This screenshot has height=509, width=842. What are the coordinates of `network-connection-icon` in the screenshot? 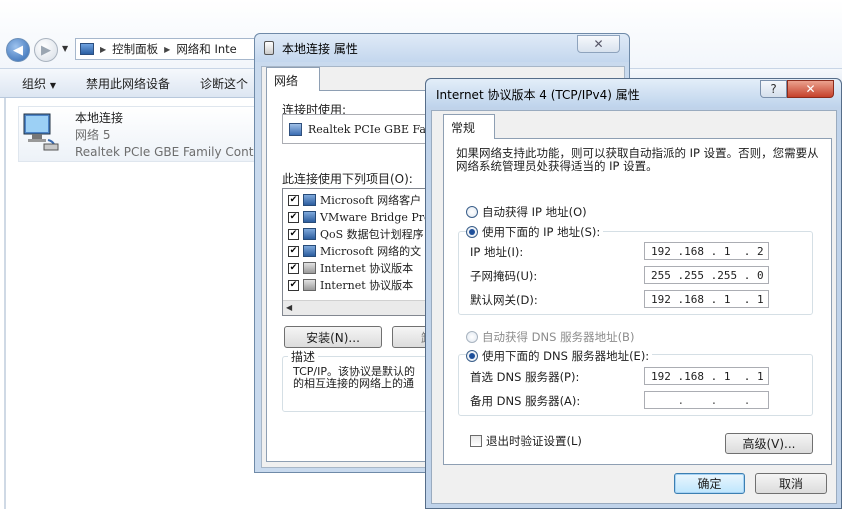 It's located at (41, 132).